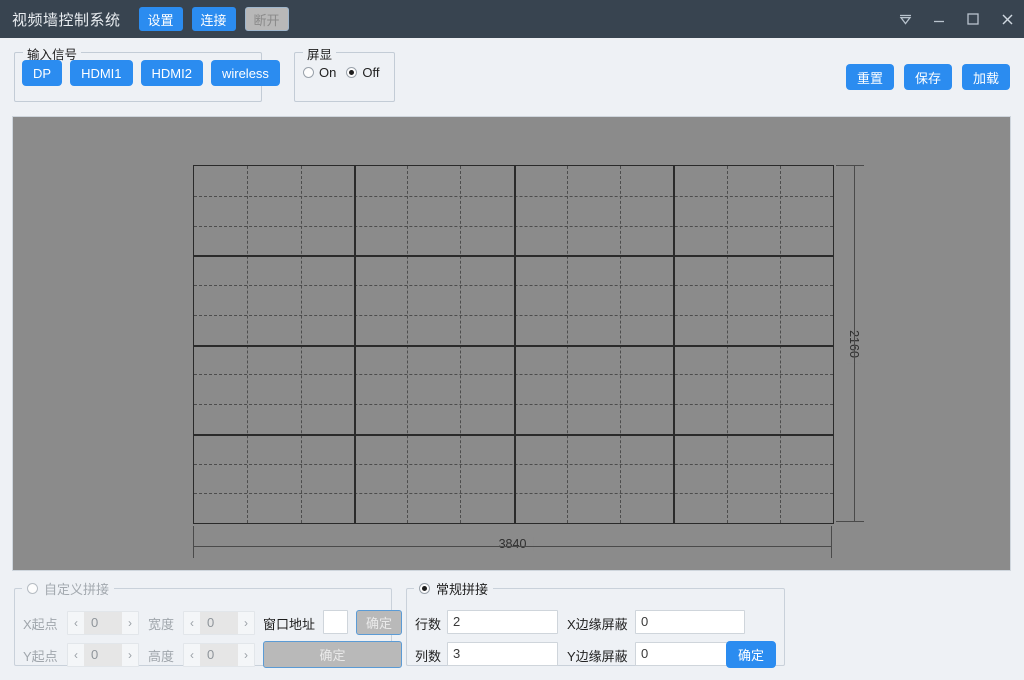 This screenshot has width=1024, height=680. Describe the element at coordinates (246, 623) in the screenshot. I see `width-increment-icon: ›` at that location.